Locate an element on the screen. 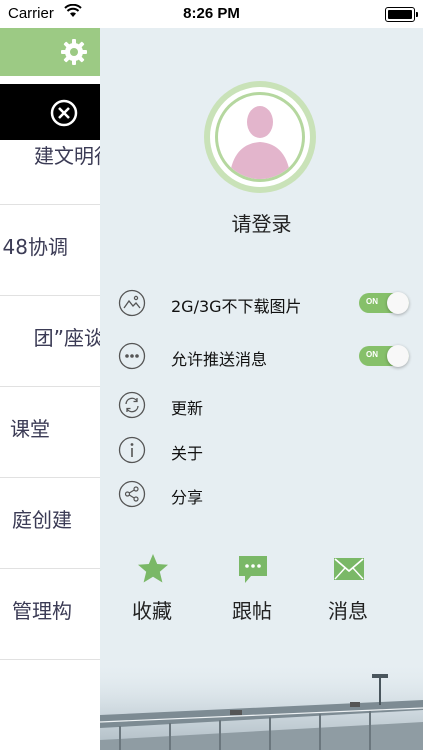  list-item: 48协调 is located at coordinates (50, 250).